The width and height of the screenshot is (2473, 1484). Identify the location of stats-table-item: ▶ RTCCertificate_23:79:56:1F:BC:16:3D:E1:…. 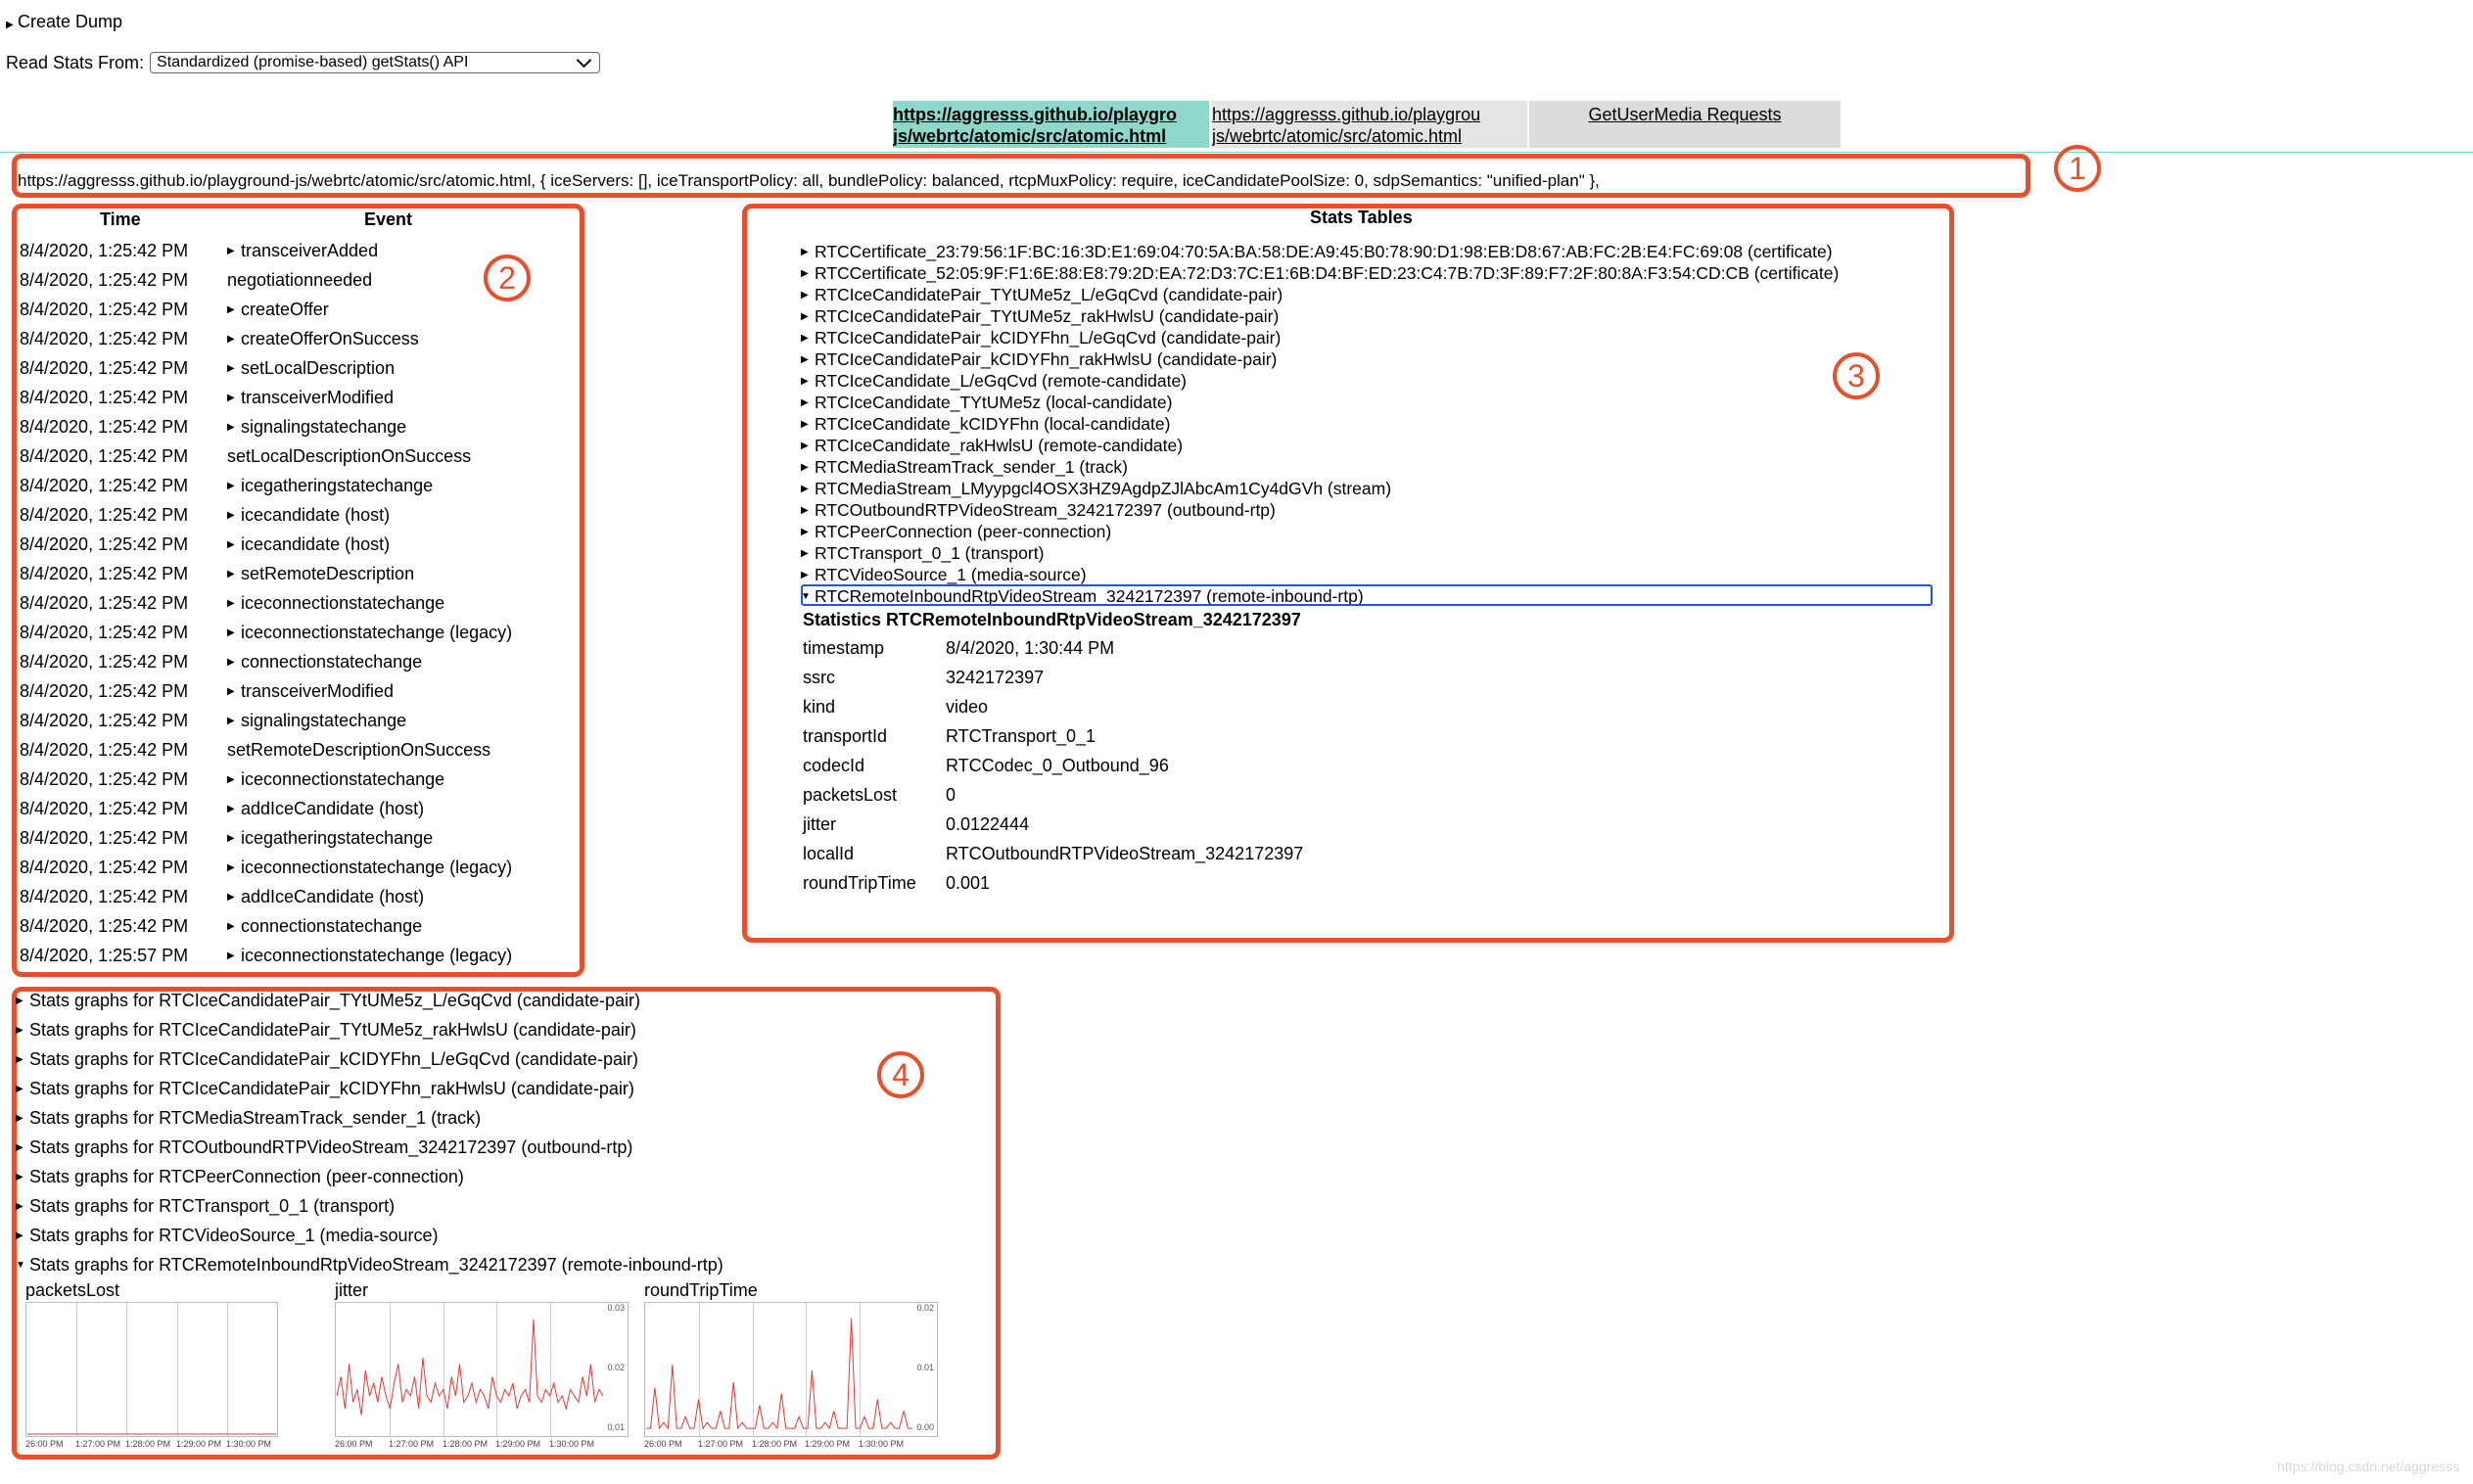
(1317, 252).